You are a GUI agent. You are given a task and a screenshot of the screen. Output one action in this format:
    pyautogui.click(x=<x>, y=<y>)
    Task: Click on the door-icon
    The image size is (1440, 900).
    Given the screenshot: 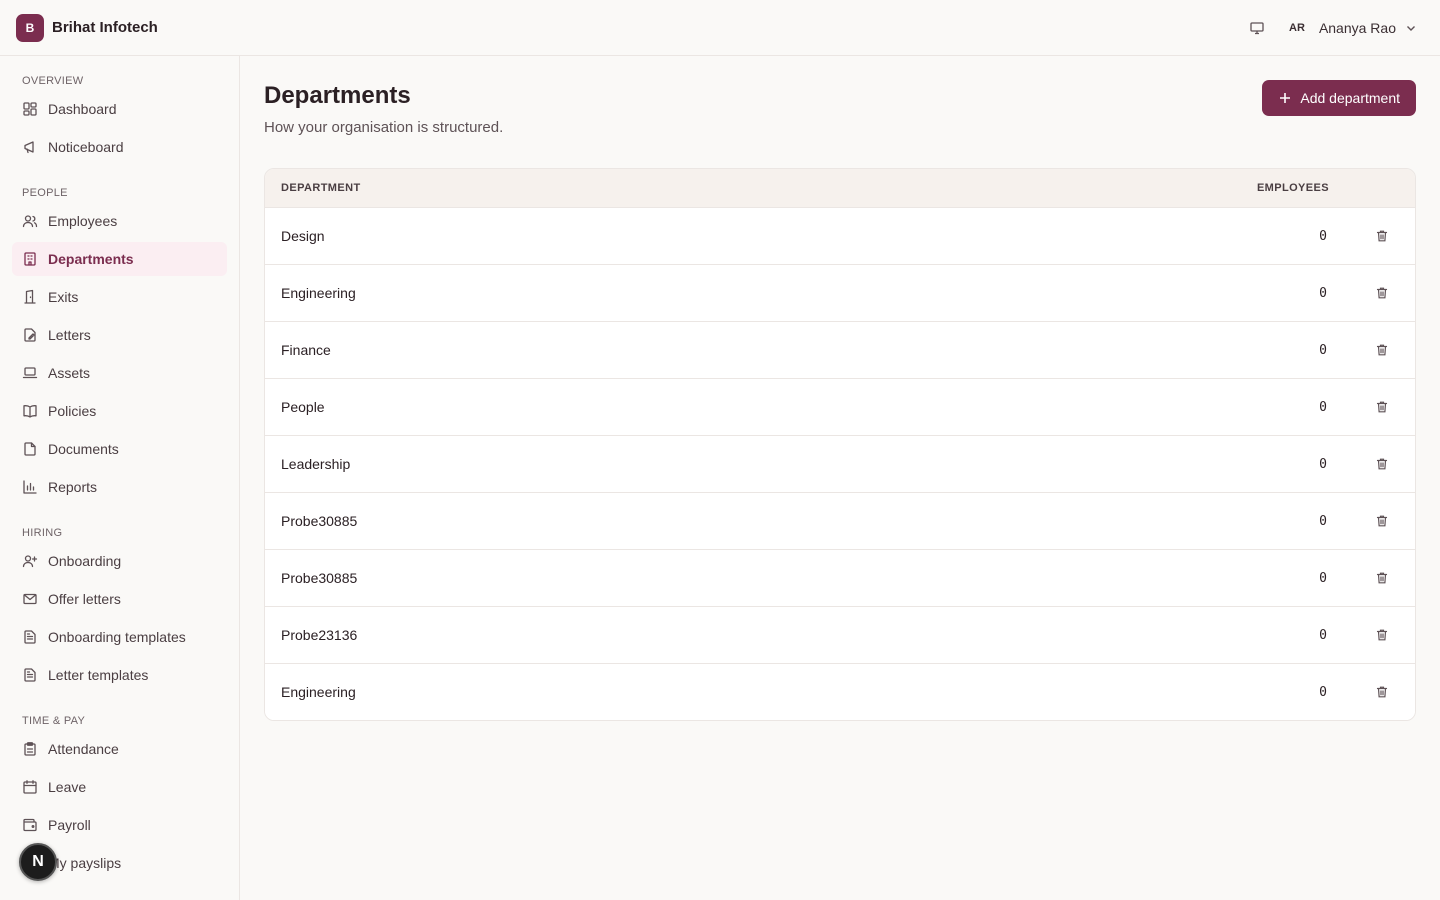 What is the action you would take?
    pyautogui.click(x=30, y=297)
    